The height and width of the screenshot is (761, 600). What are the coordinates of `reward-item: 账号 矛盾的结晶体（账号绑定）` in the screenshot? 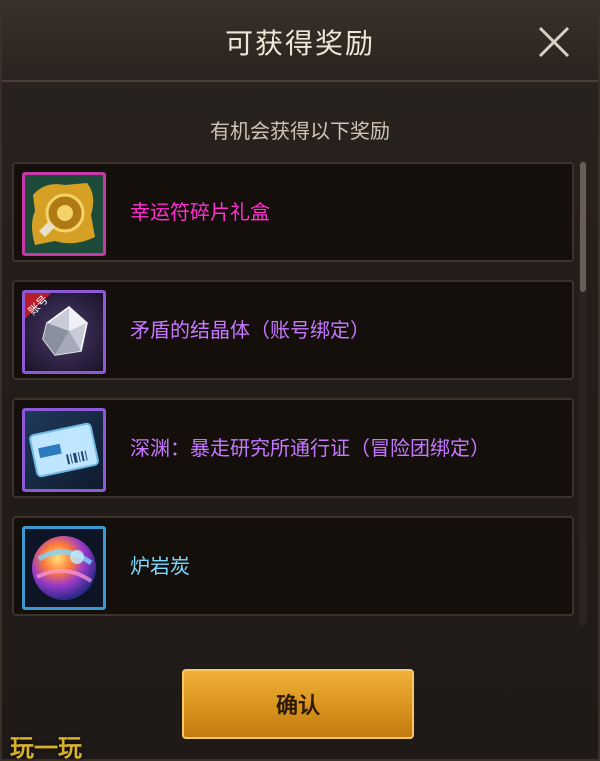 It's located at (293, 330).